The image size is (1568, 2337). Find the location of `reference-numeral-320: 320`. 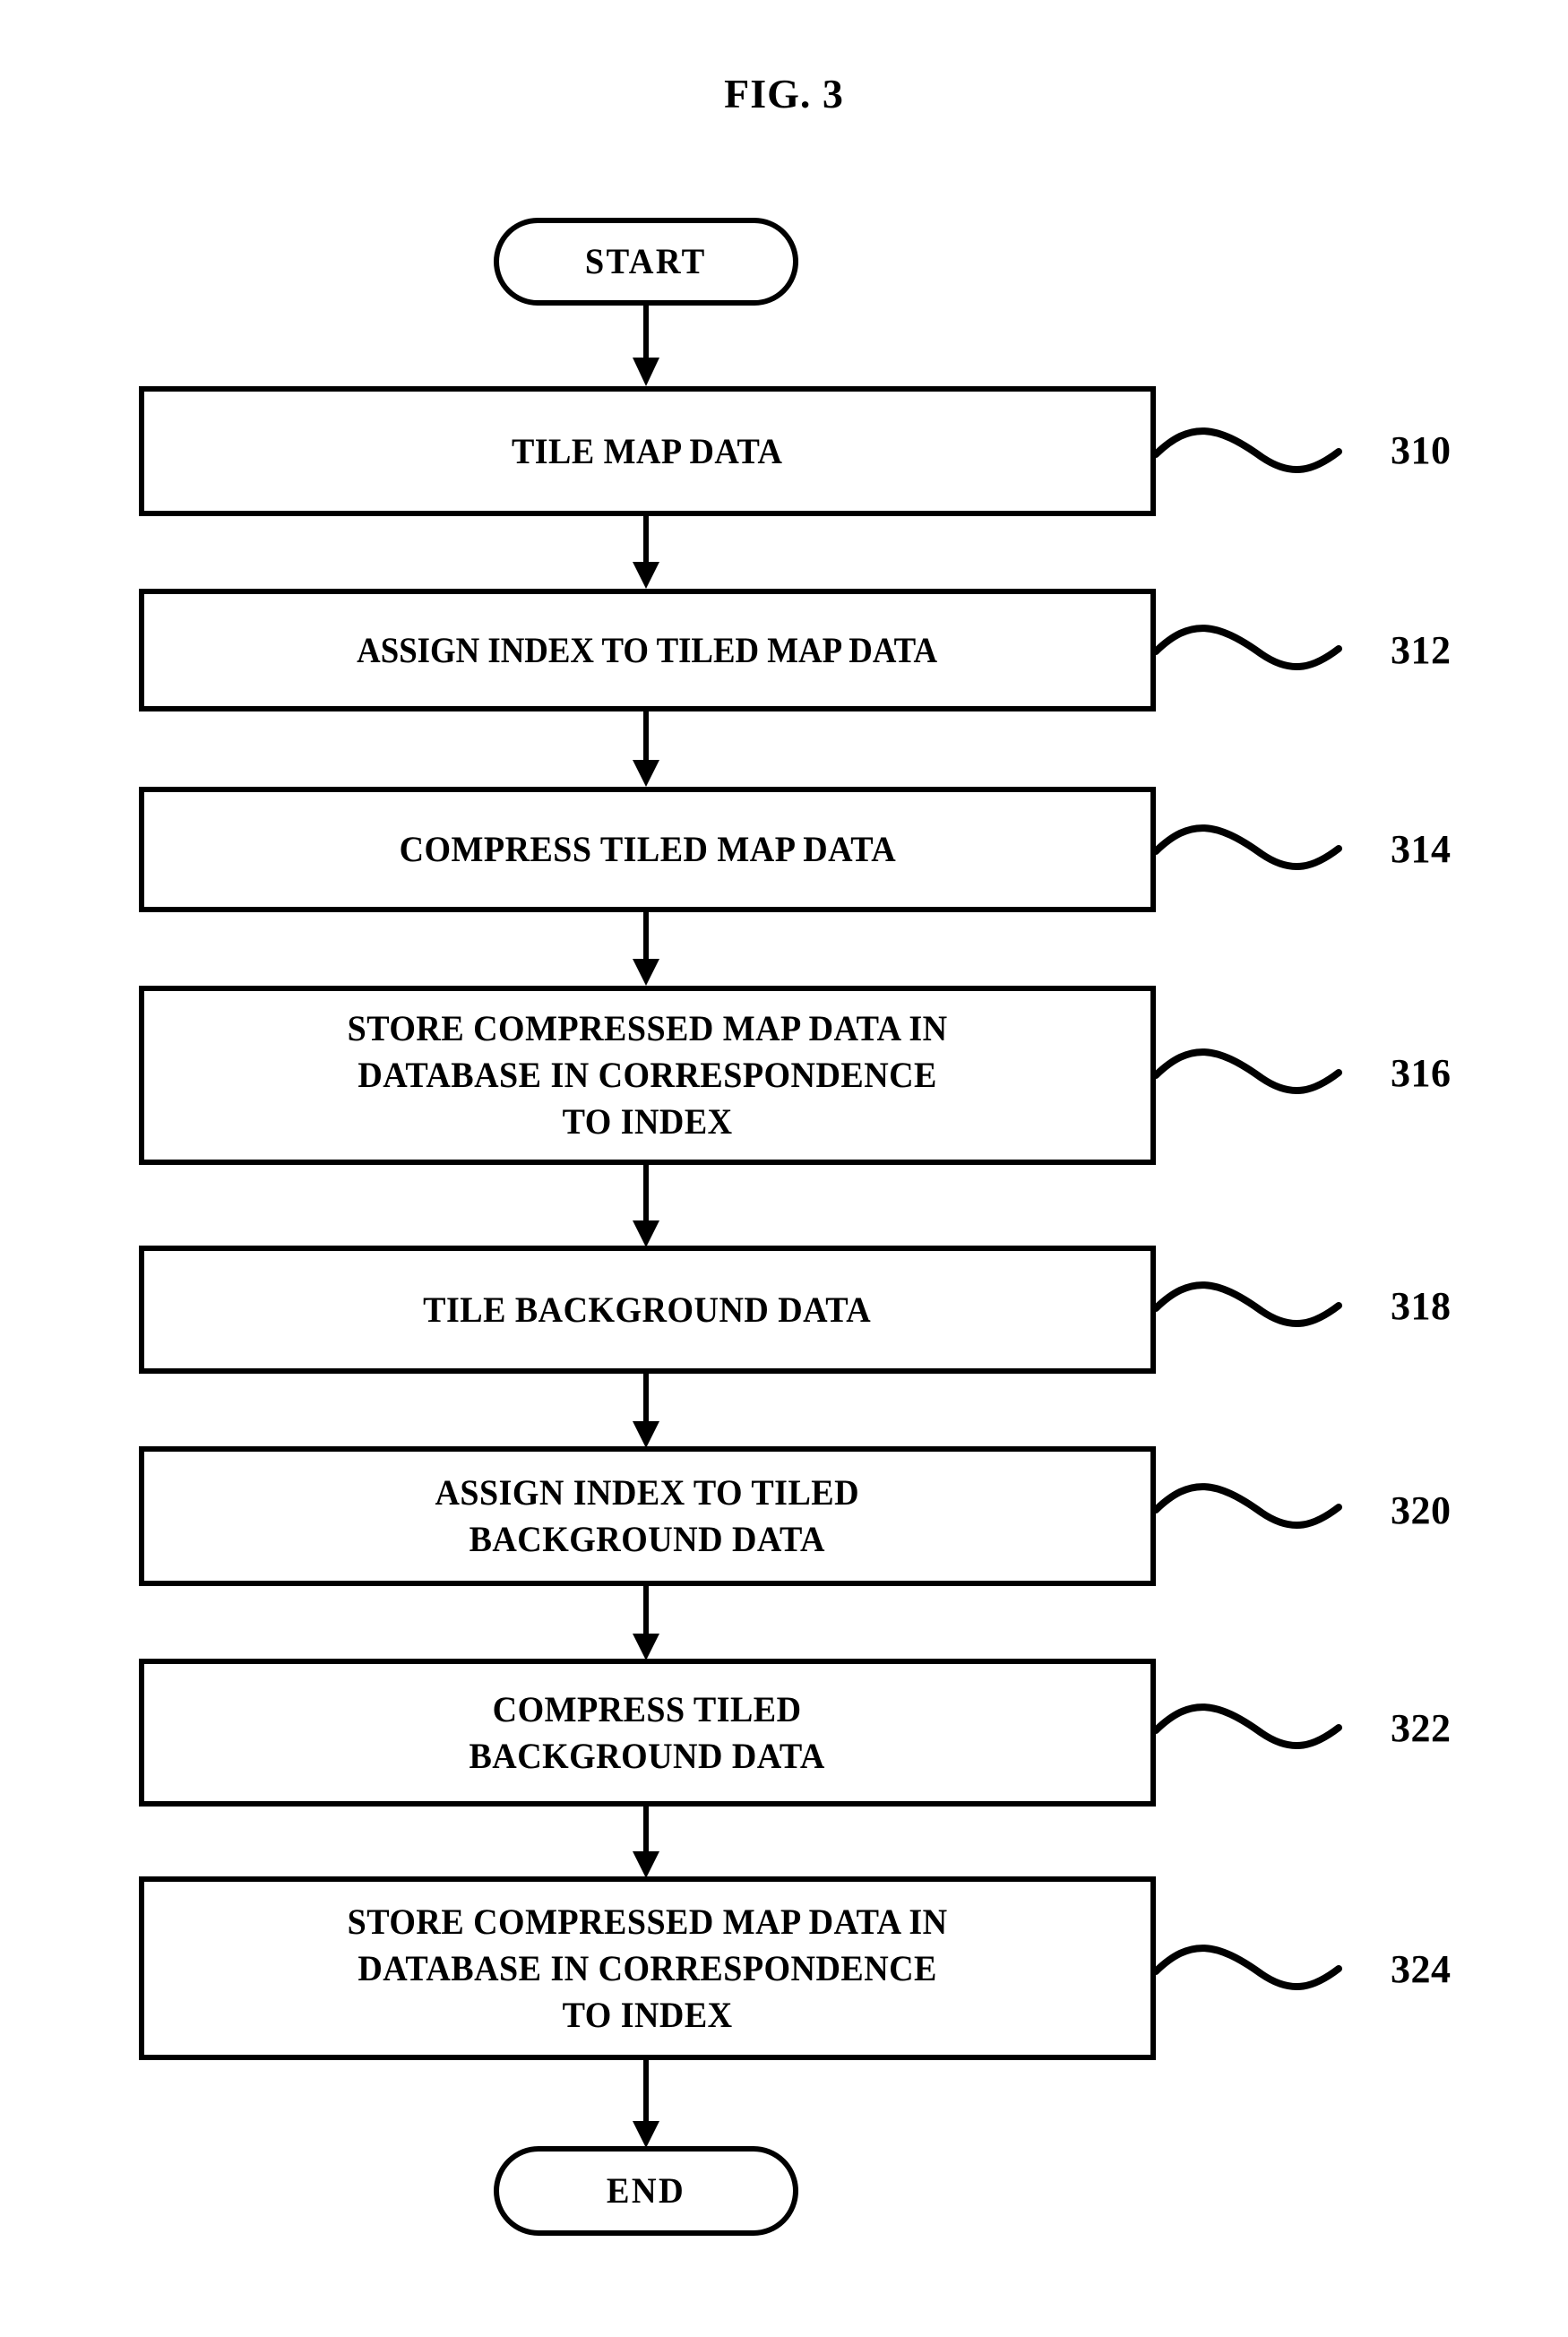

reference-numeral-320: 320 is located at coordinates (1421, 1510).